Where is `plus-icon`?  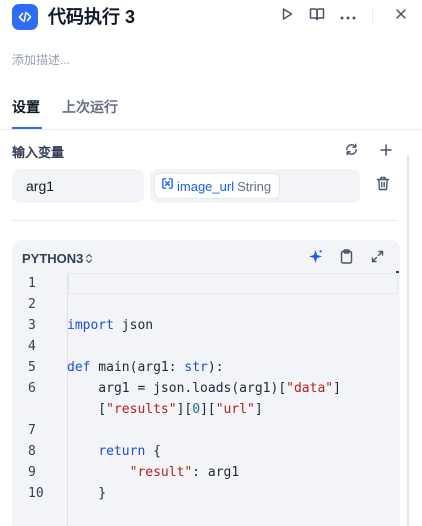
plus-icon is located at coordinates (386, 152).